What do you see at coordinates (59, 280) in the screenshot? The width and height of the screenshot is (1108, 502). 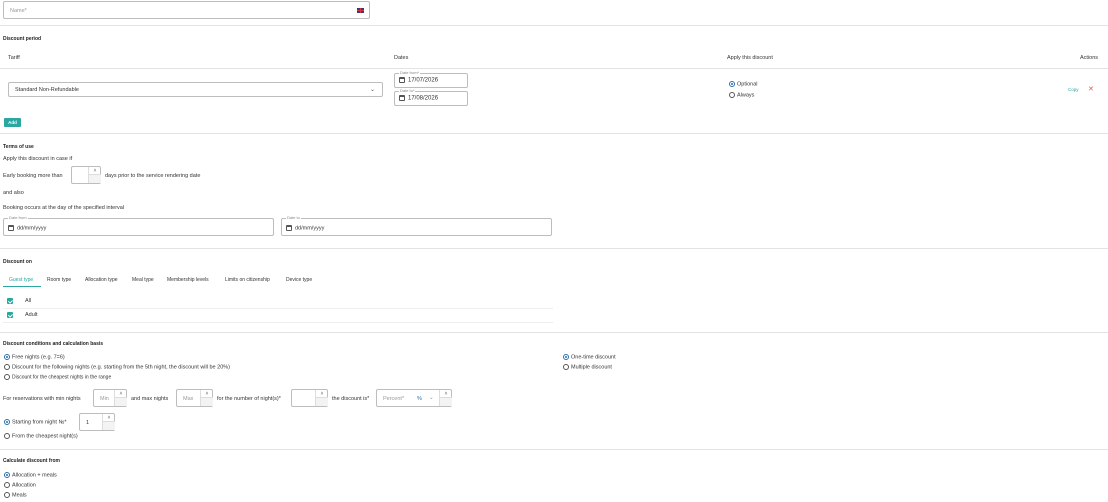 I see `tab-room-type: Room type` at bounding box center [59, 280].